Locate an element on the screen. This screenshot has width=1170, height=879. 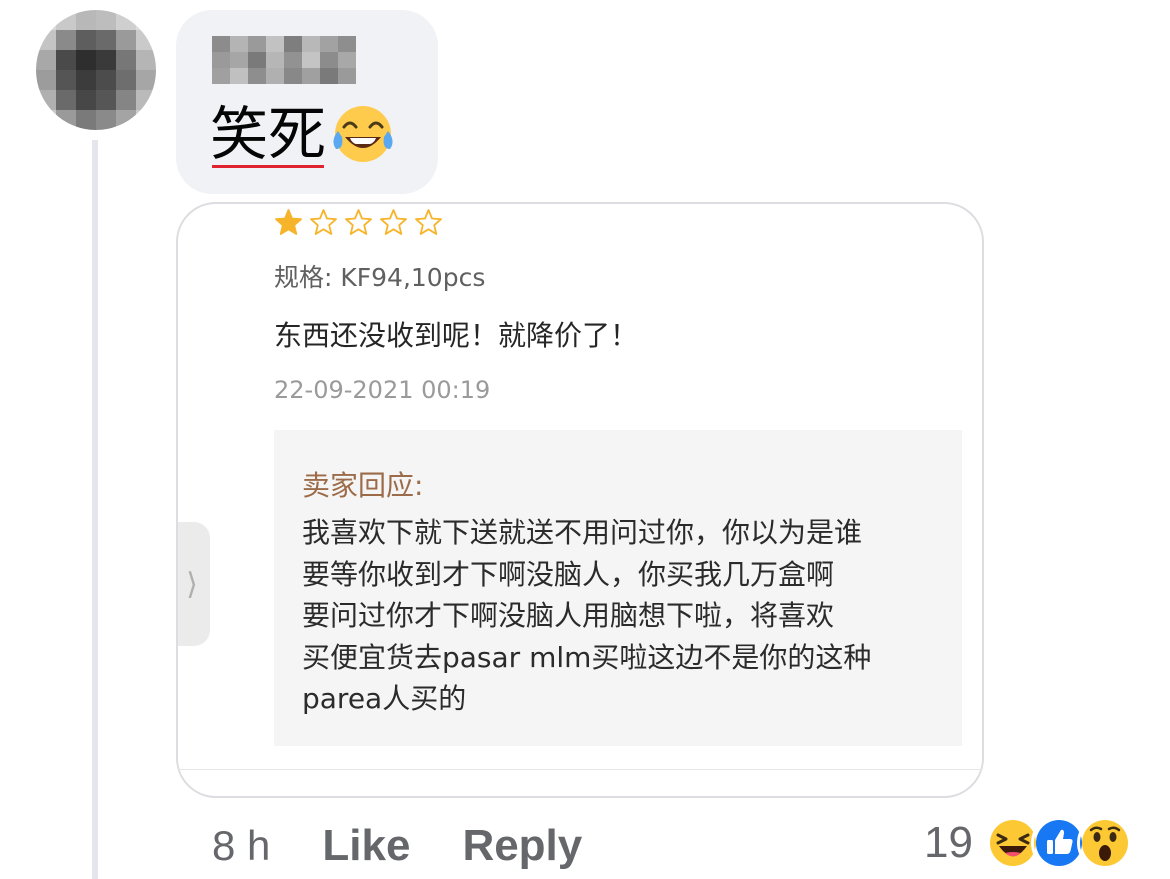
product-spec: 规格: KF94,10pcs is located at coordinates (380, 277).